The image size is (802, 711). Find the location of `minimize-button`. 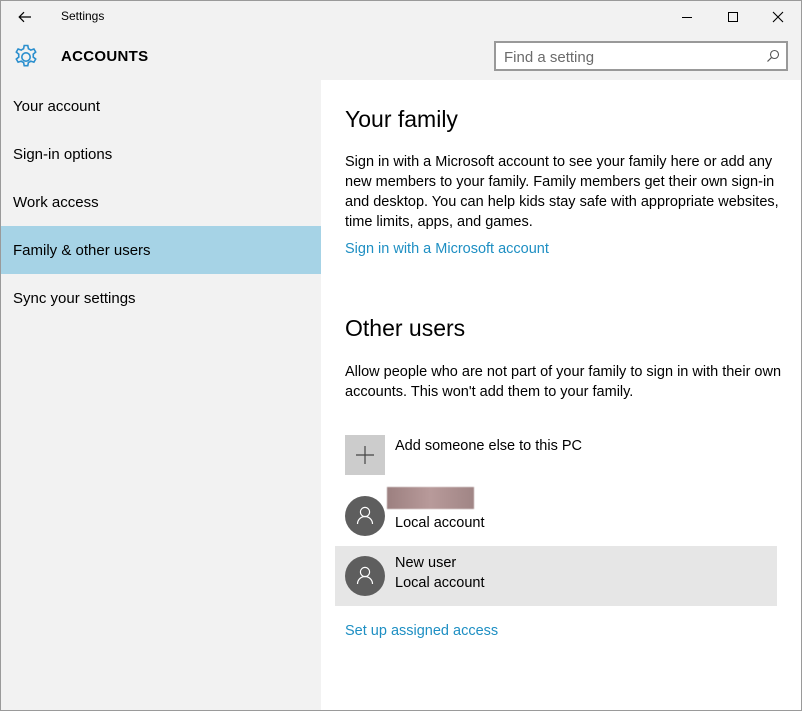

minimize-button is located at coordinates (687, 17).